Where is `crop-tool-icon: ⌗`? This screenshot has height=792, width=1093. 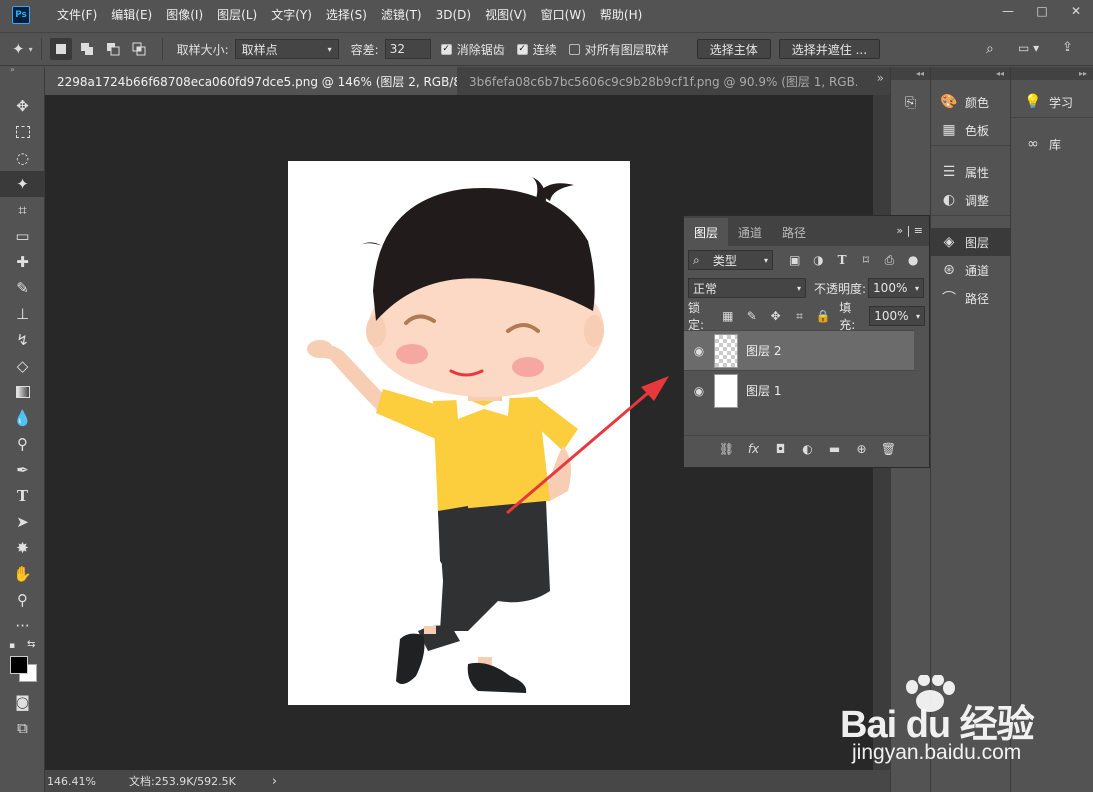
crop-tool-icon: ⌗ is located at coordinates (22, 210).